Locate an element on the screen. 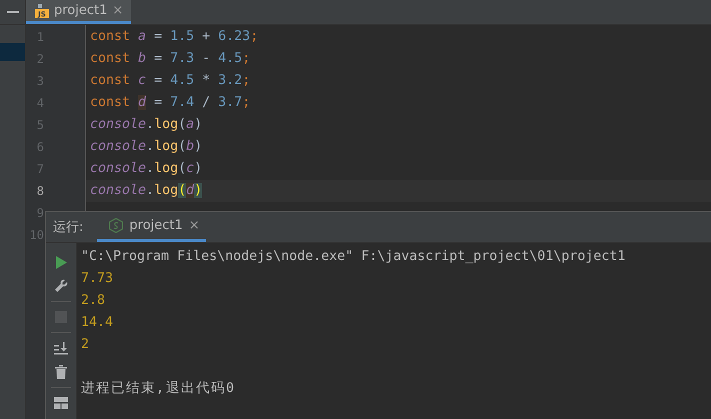  scroll-to-end-icon is located at coordinates (61, 348).